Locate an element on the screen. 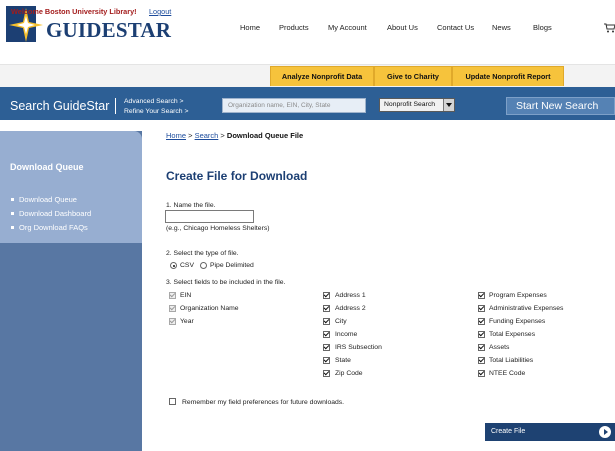 The width and height of the screenshot is (615, 451). nav-home: Home is located at coordinates (250, 27).